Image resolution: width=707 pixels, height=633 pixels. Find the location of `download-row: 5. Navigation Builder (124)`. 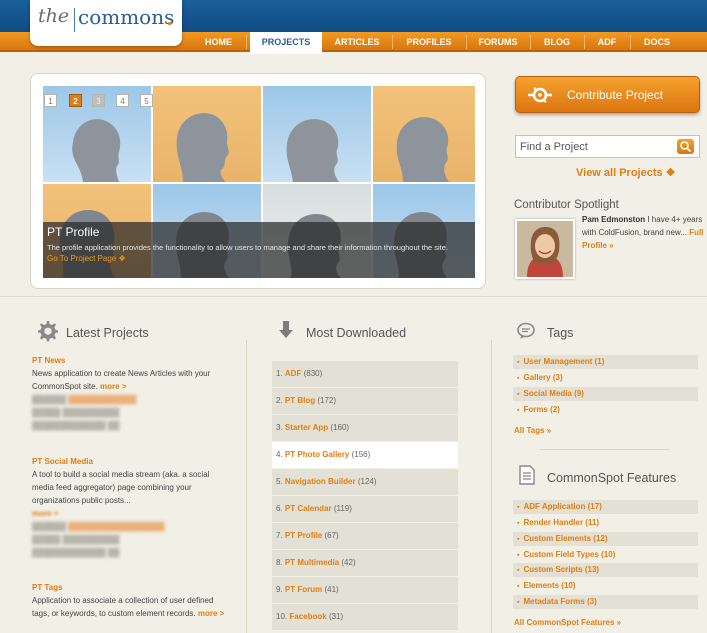

download-row: 5. Navigation Builder (124) is located at coordinates (365, 482).